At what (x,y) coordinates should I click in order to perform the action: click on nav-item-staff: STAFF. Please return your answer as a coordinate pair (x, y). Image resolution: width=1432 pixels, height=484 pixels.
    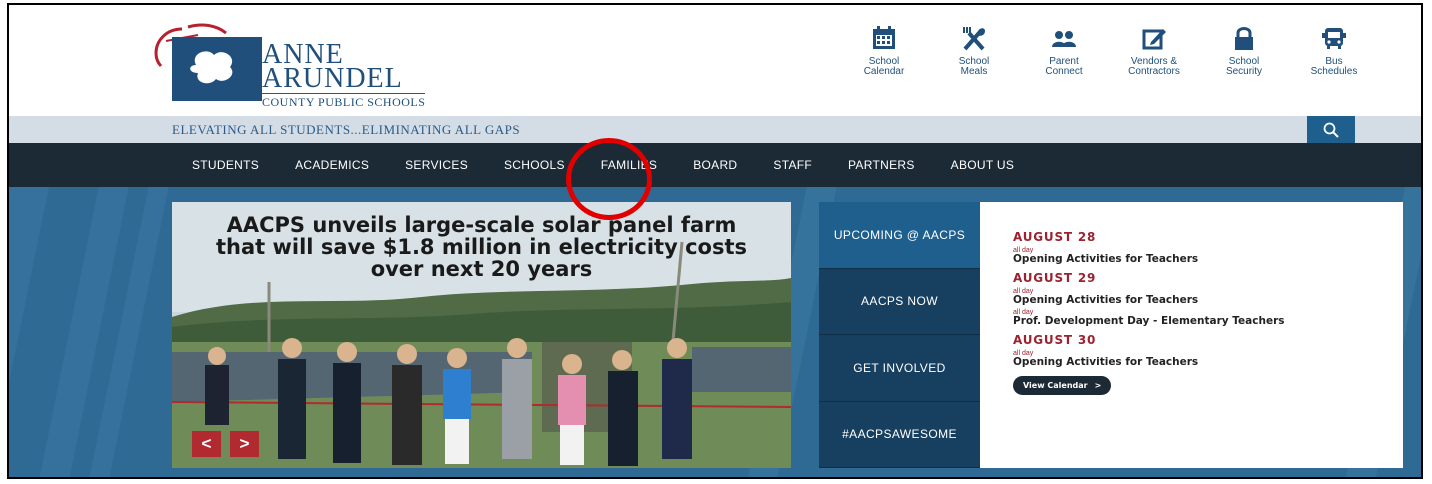
    Looking at the image, I should click on (792, 165).